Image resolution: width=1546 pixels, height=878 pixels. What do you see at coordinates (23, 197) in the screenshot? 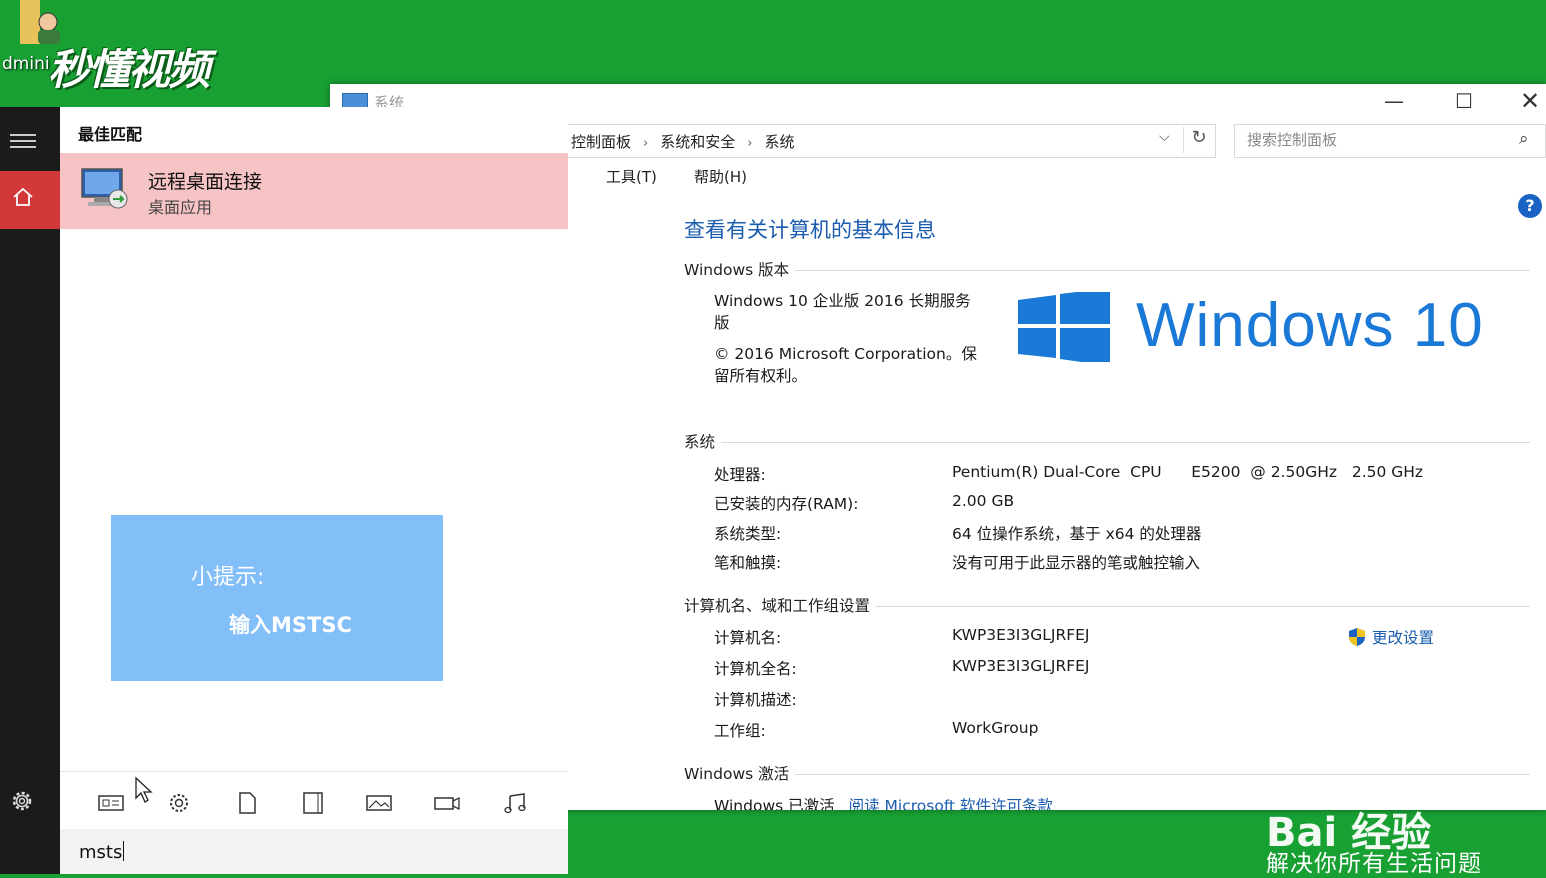
I see `home-icon` at bounding box center [23, 197].